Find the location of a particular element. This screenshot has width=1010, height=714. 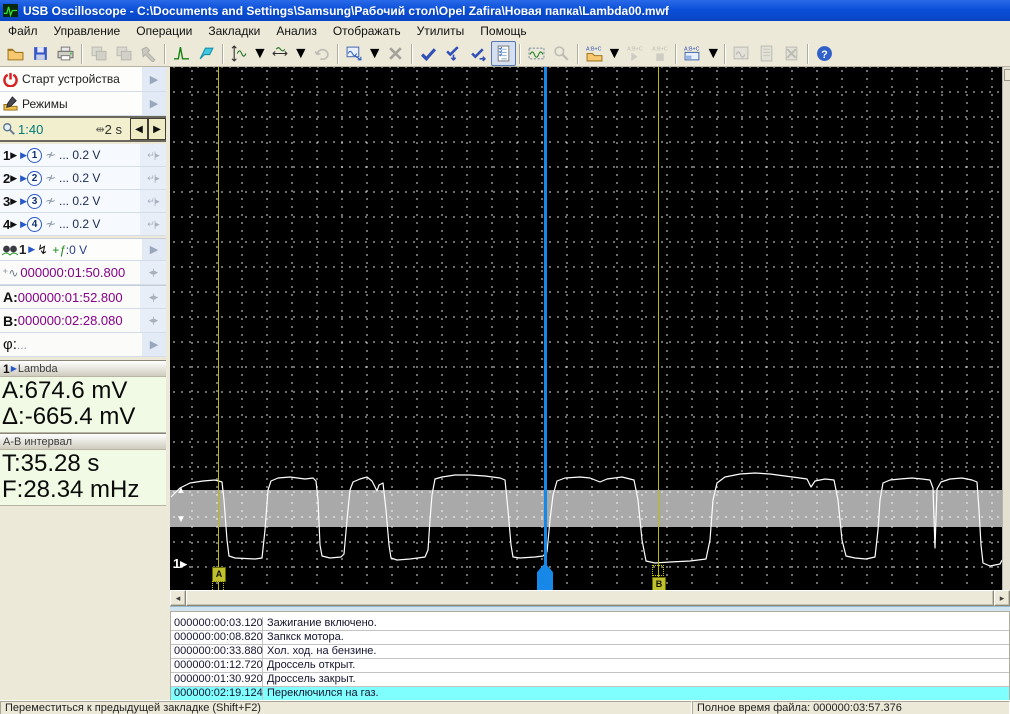

position-step-arrows: ◂|▸ is located at coordinates (153, 272).